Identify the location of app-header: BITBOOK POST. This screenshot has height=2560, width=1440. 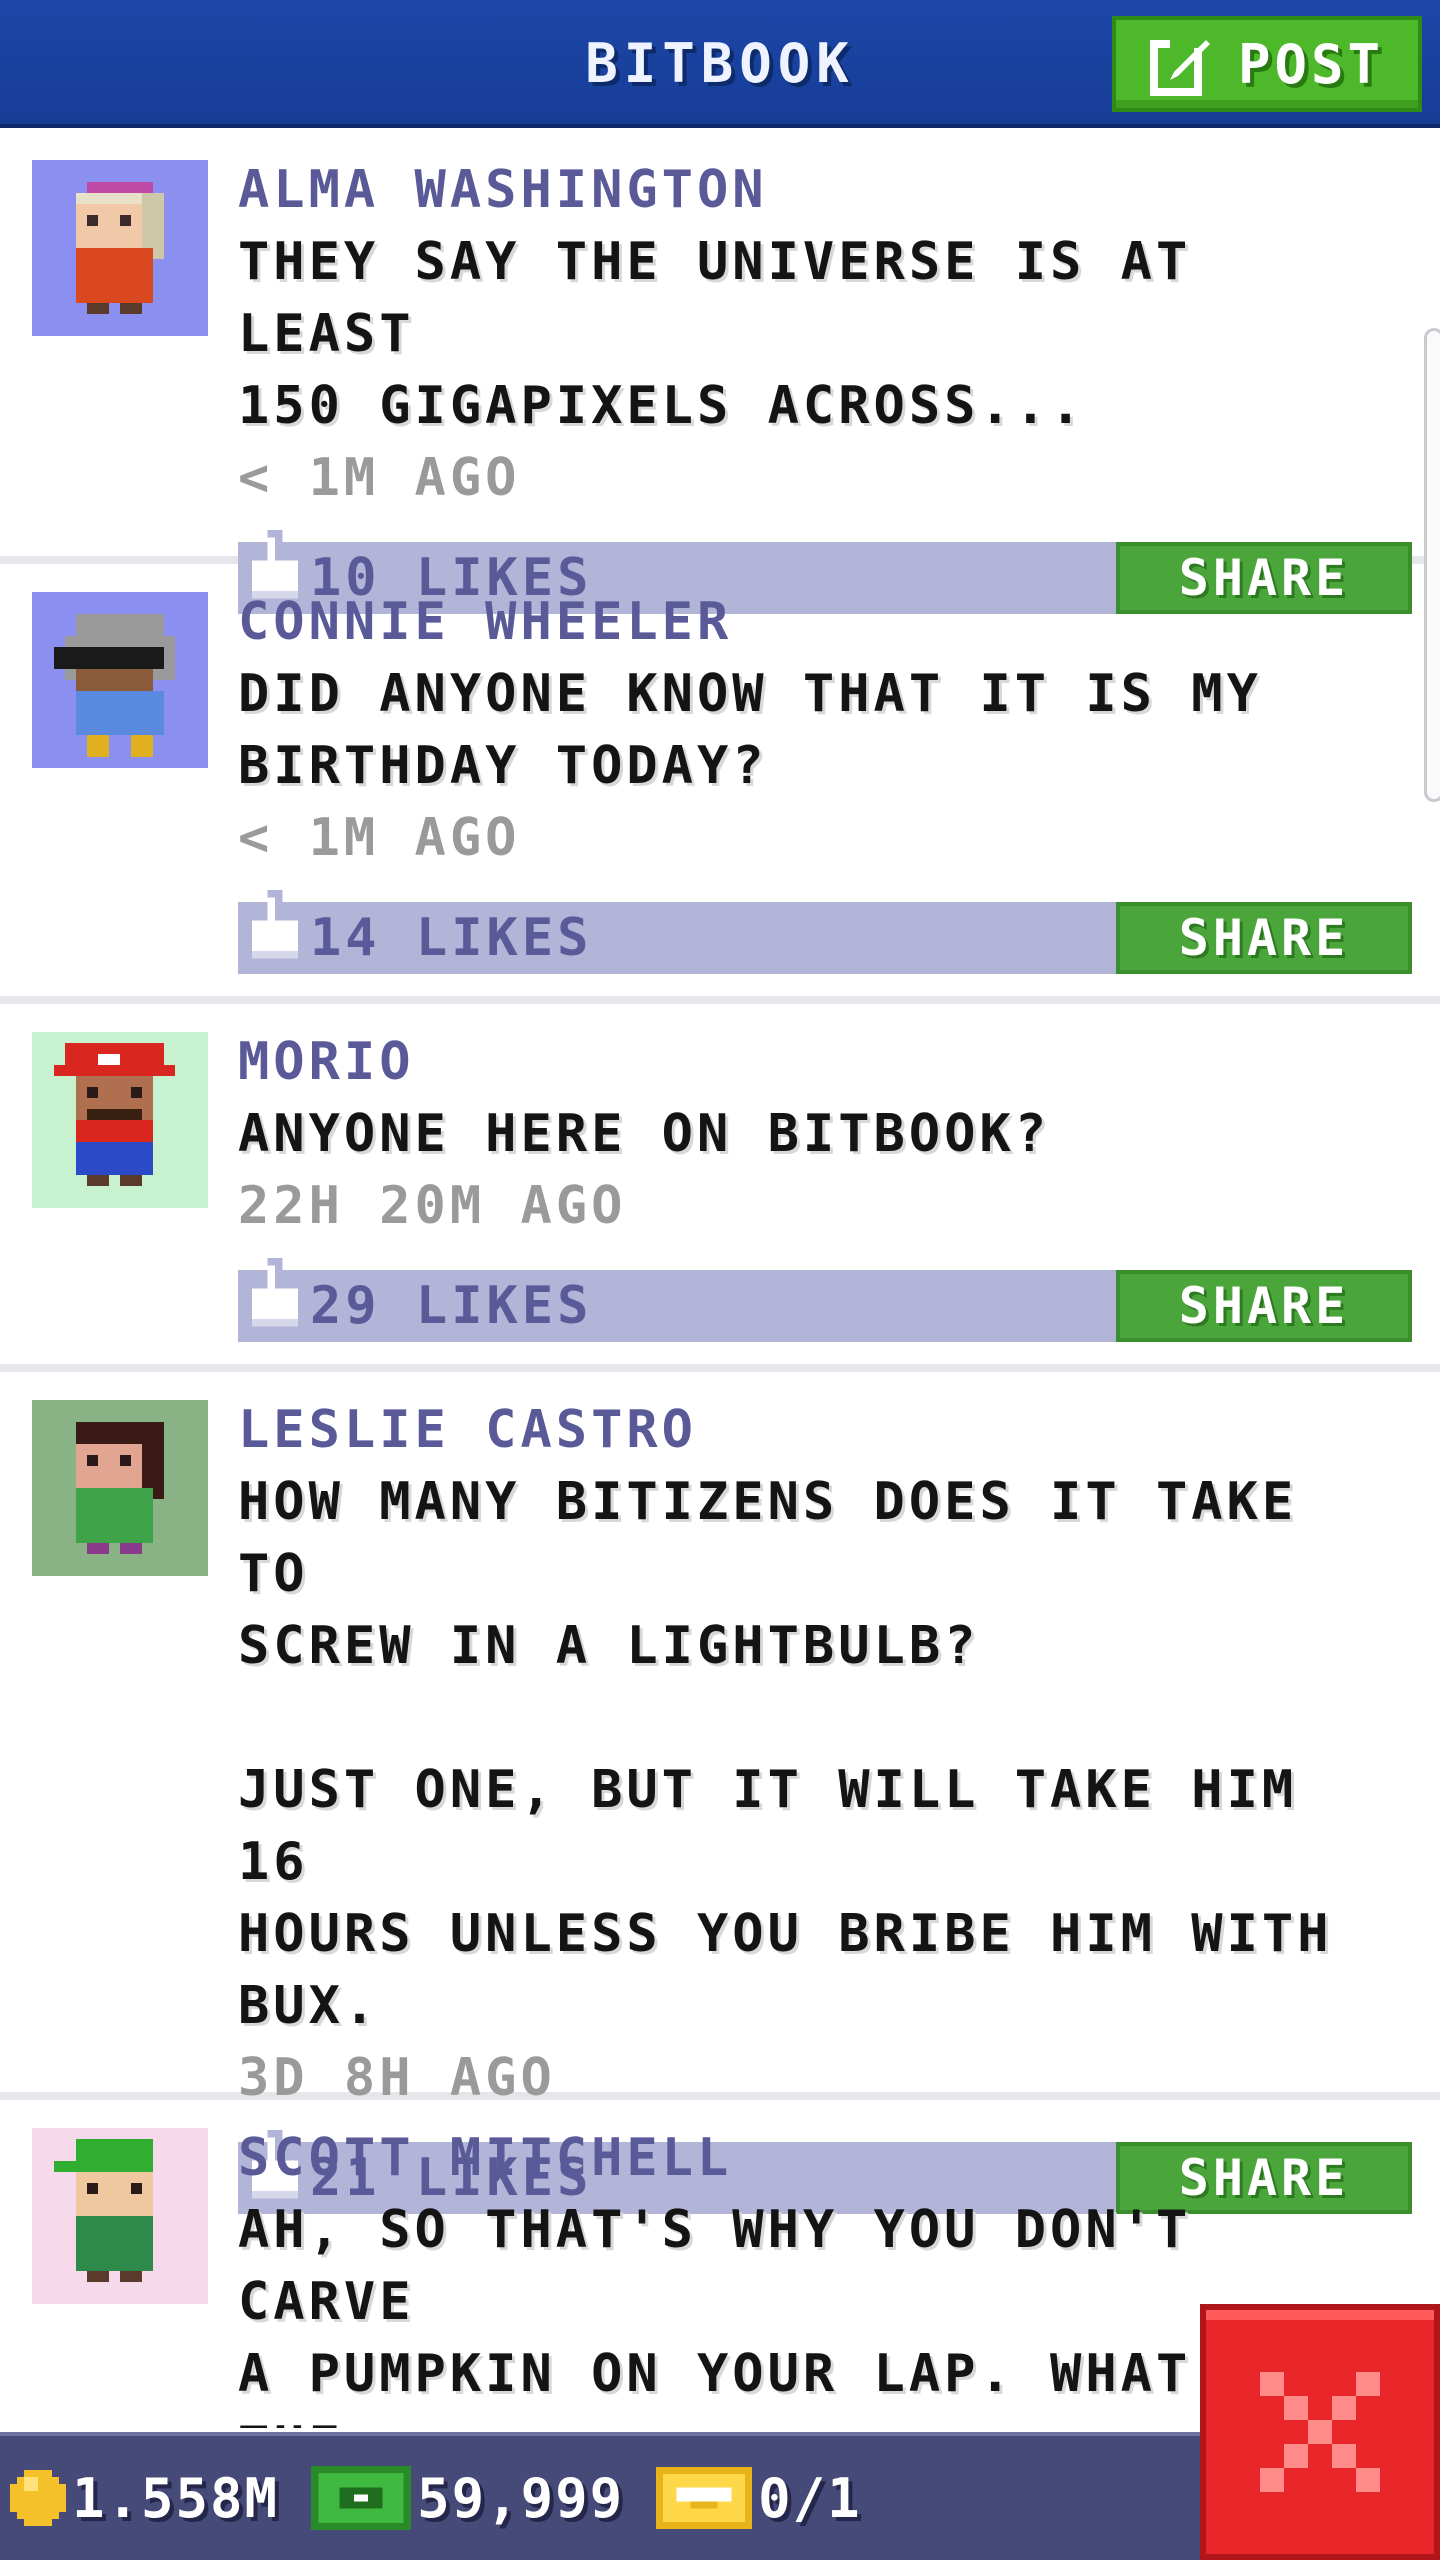
(720, 64).